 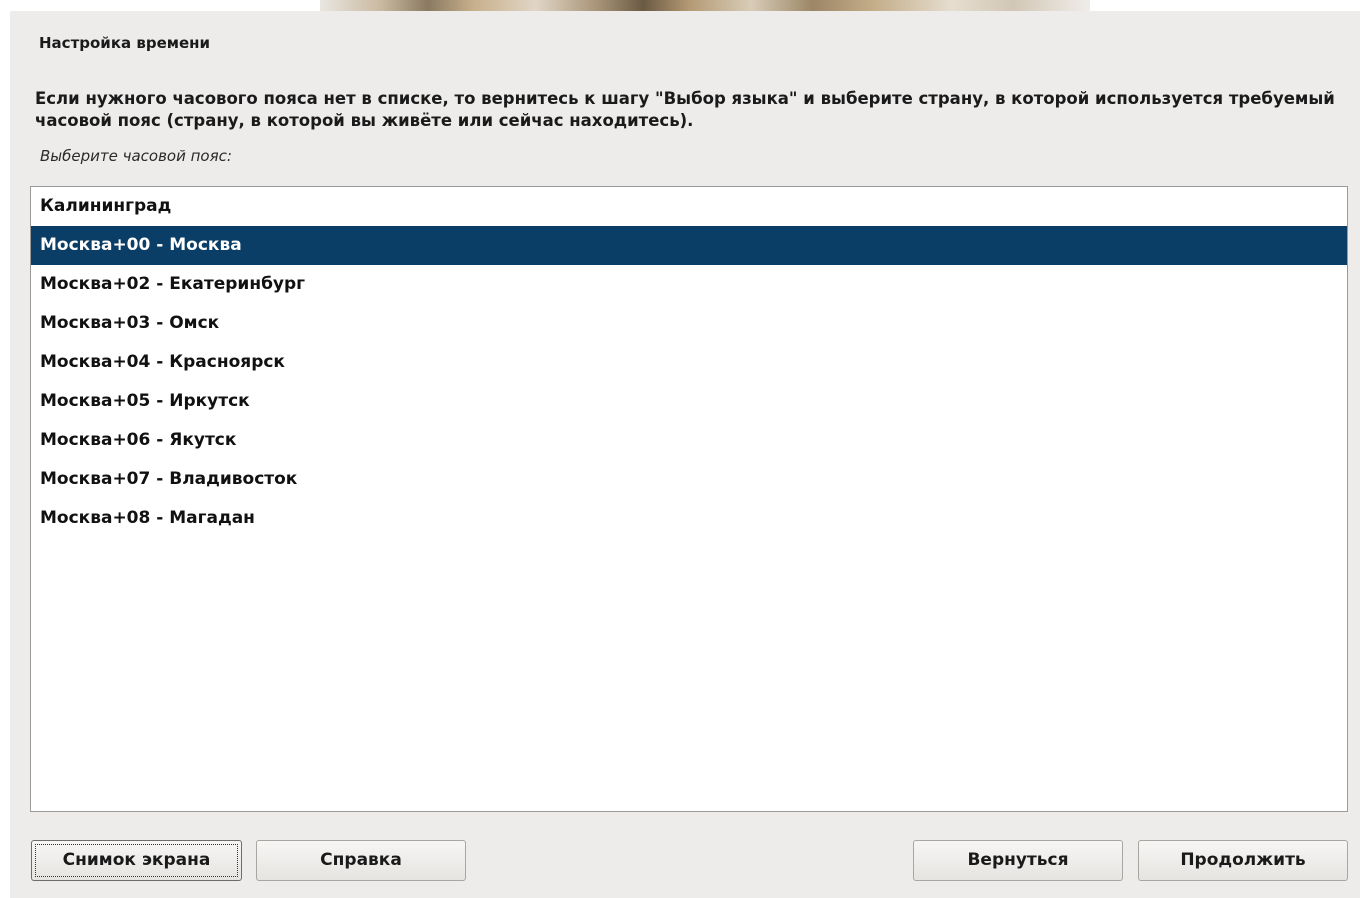 What do you see at coordinates (689, 362) in the screenshot?
I see `timezone-list-item: Москва+04 - Красноярск` at bounding box center [689, 362].